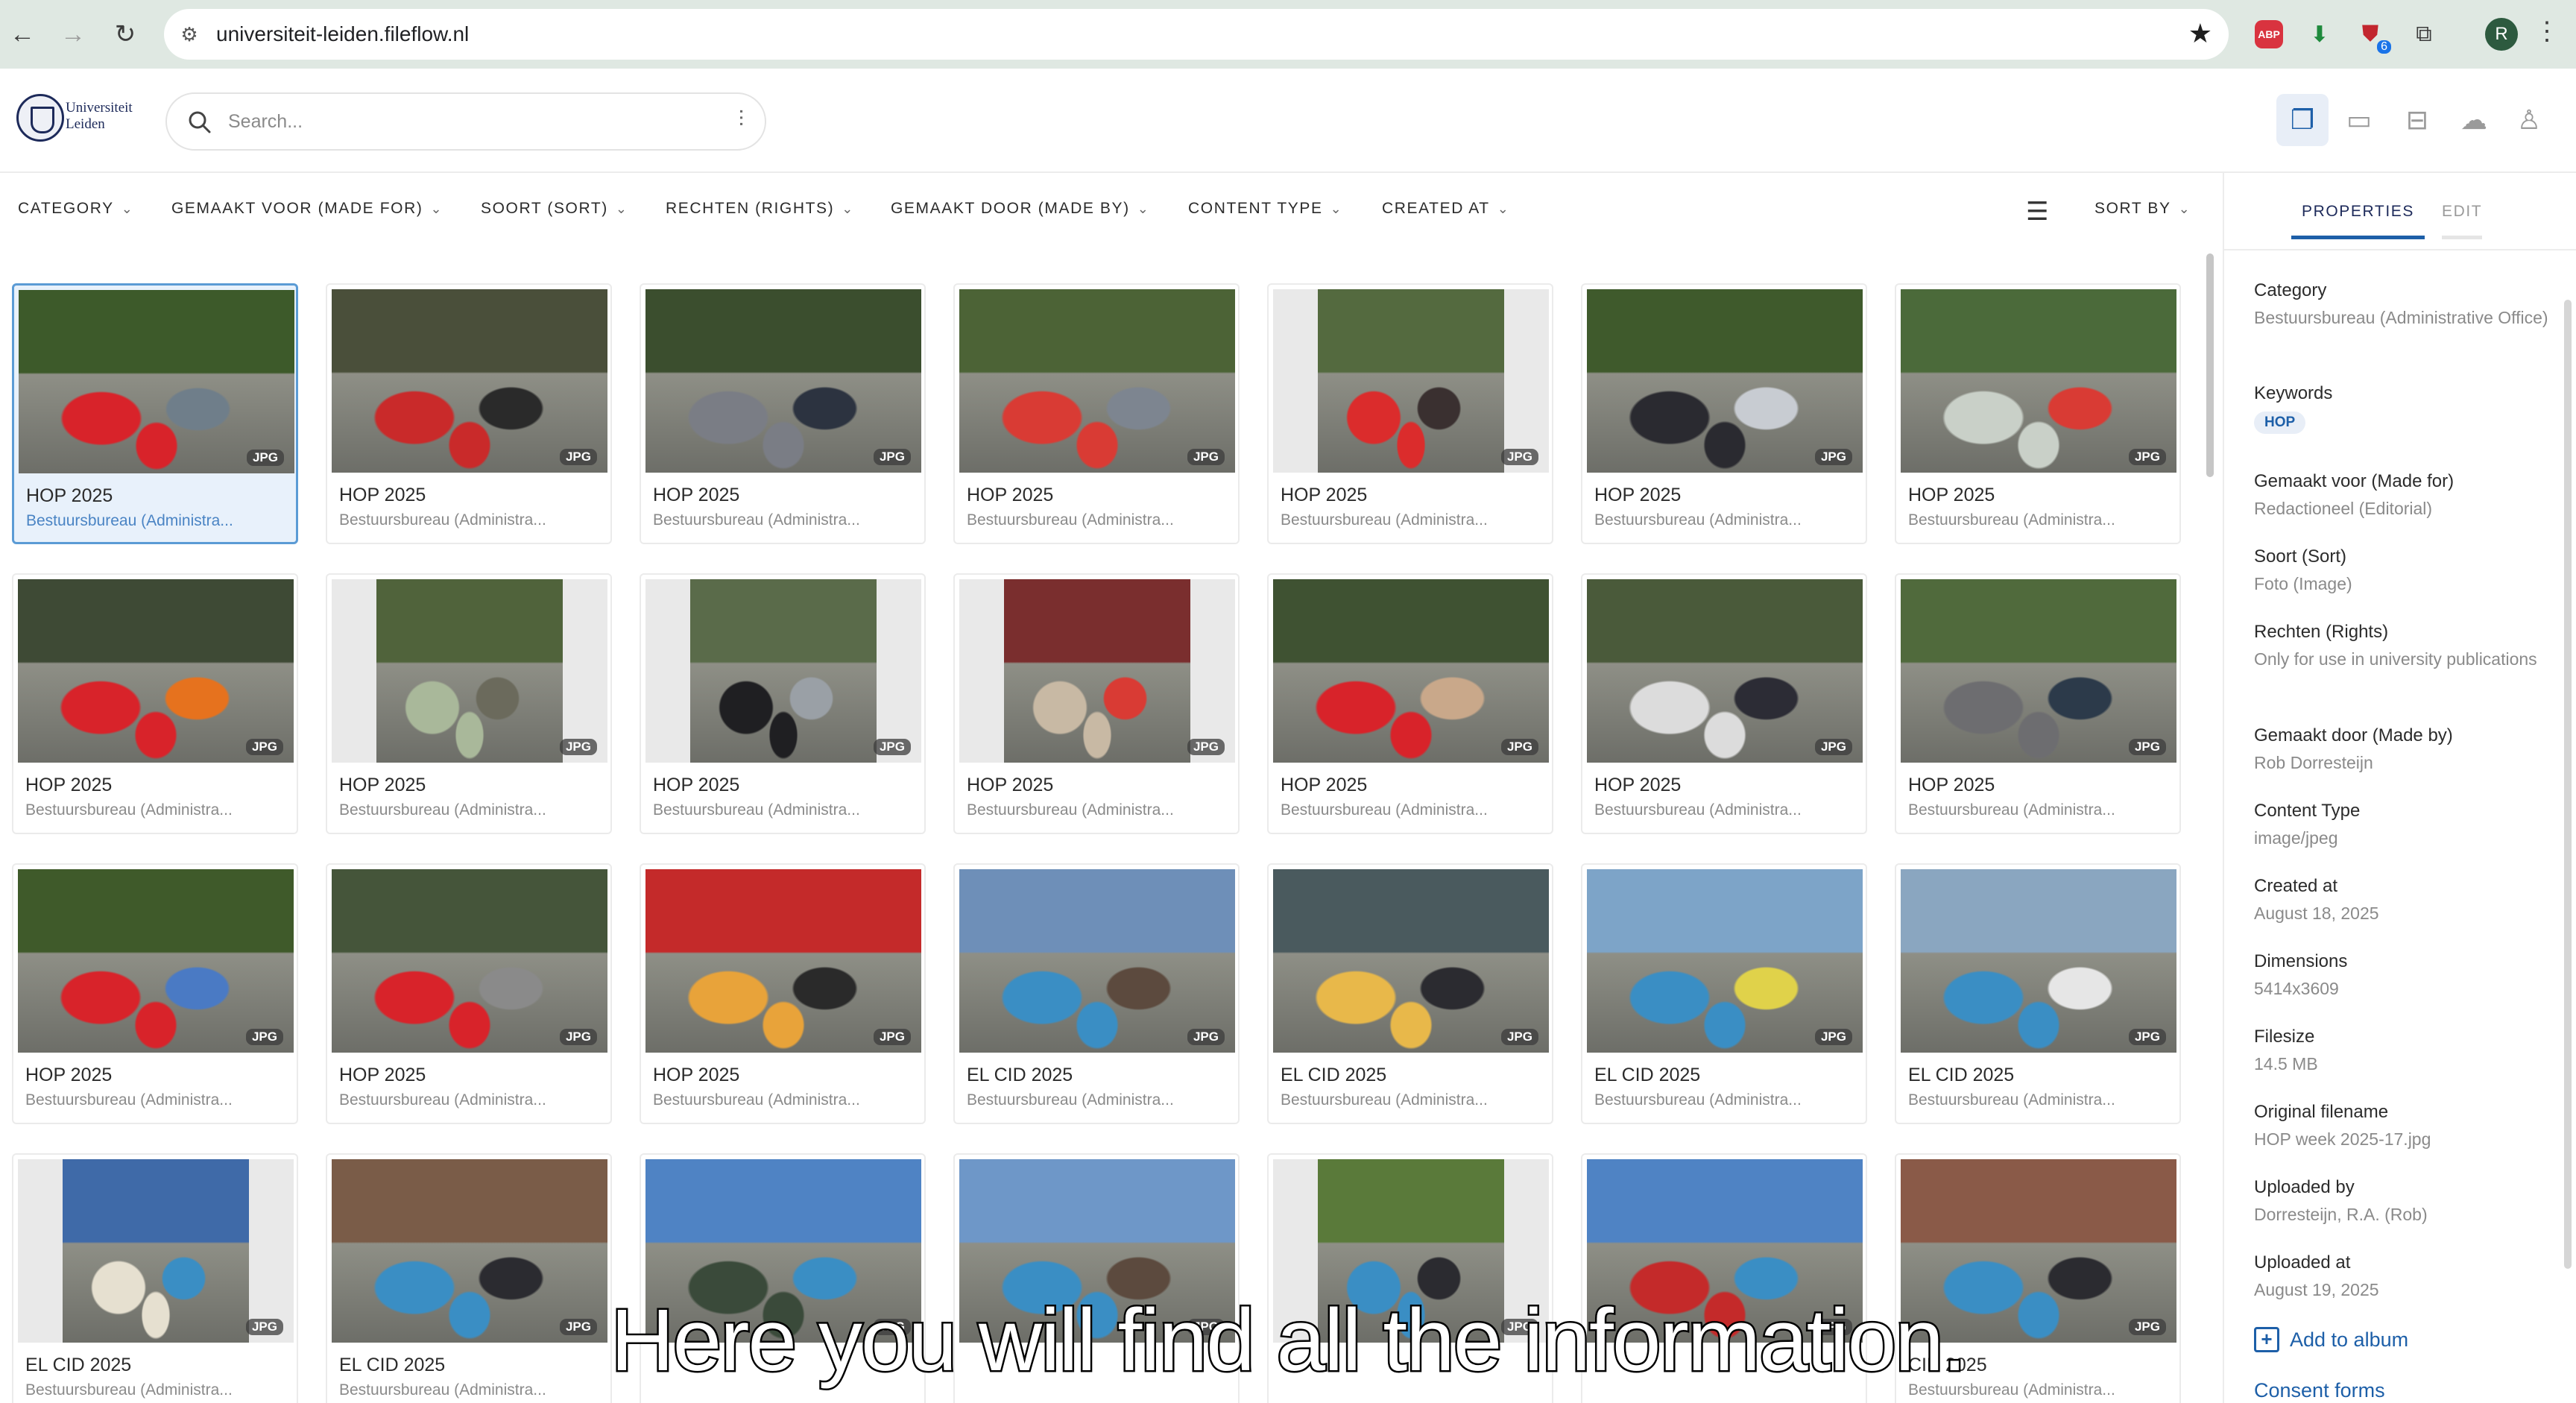 This screenshot has height=1403, width=2576. I want to click on search-filter-sliders-icon: ⫶, so click(742, 120).